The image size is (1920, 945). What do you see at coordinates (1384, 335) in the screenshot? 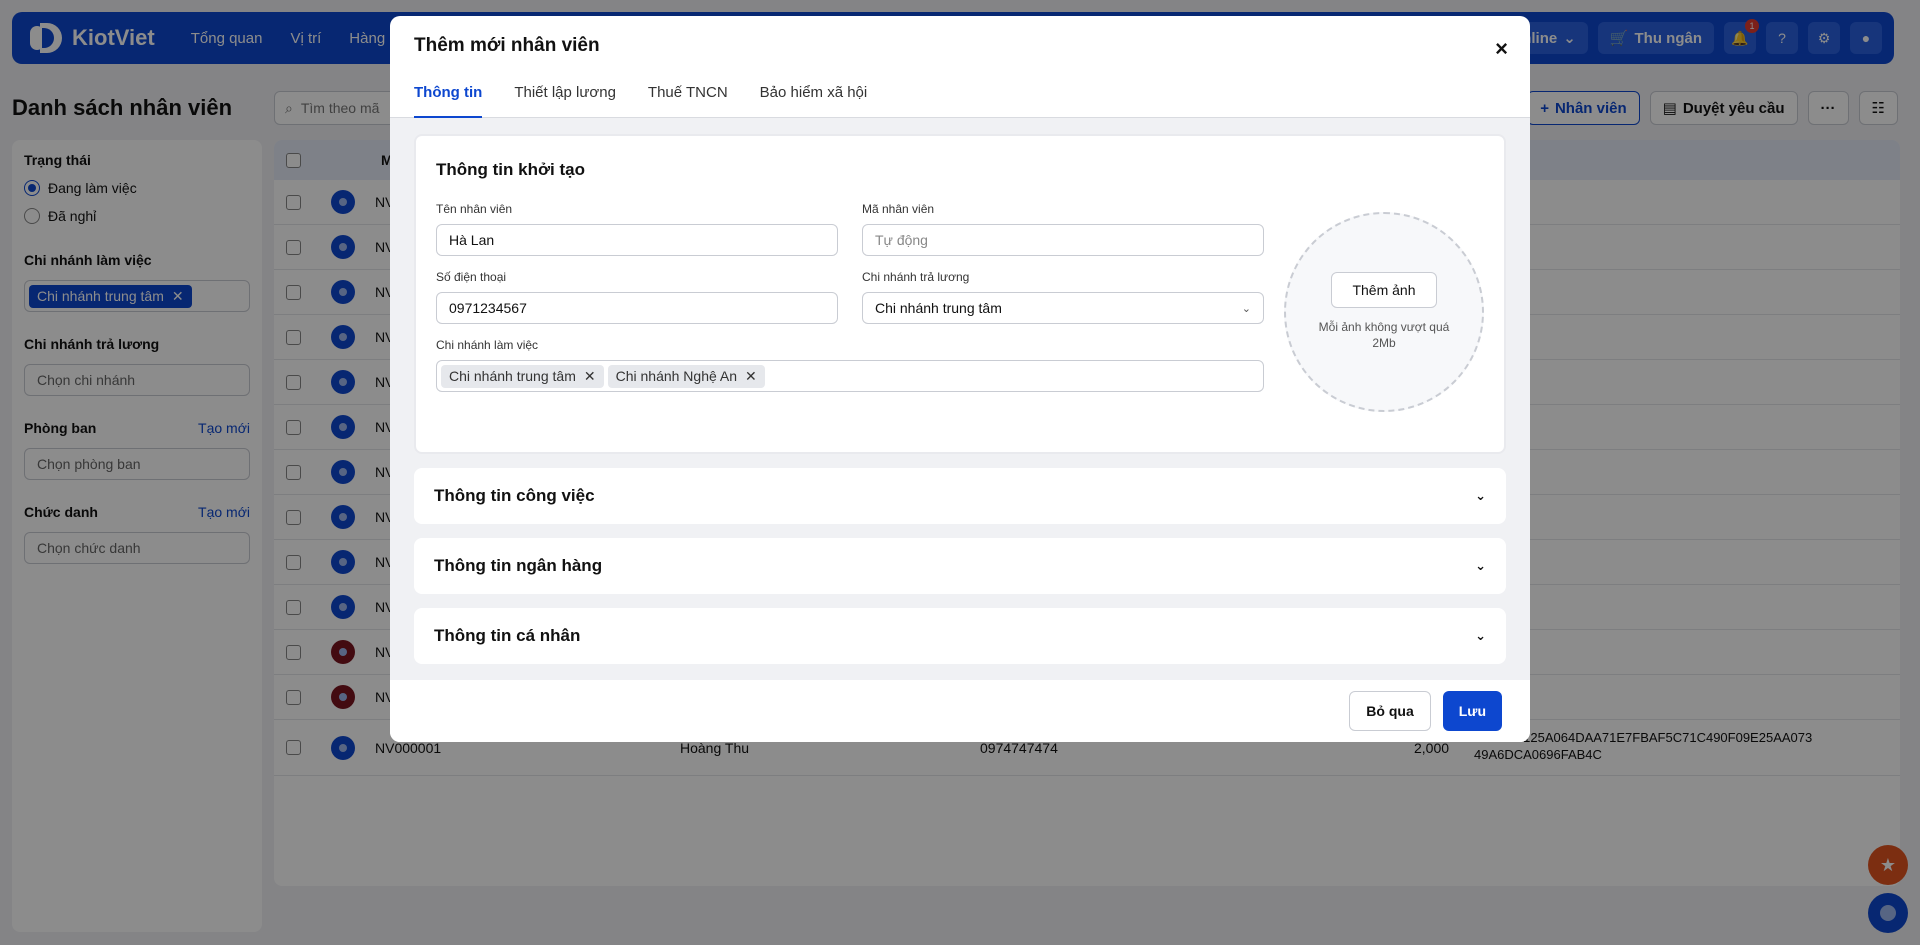
I see `photo-hint: Mỗi ảnh không vượt quá 2Mb` at bounding box center [1384, 335].